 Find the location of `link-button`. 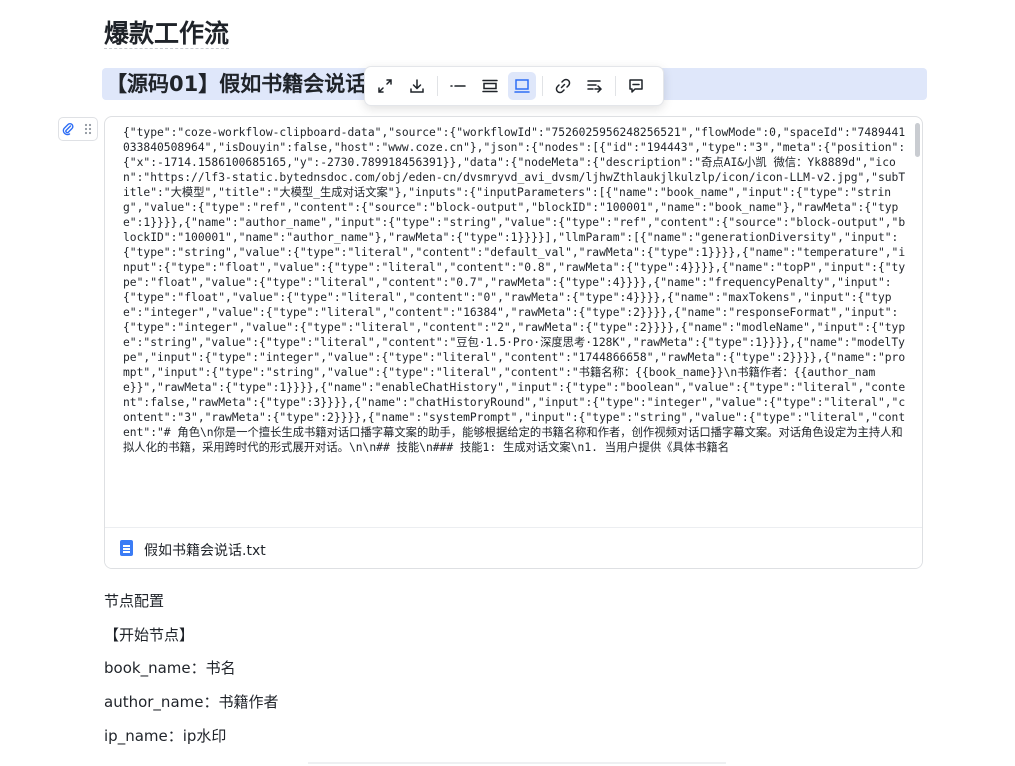

link-button is located at coordinates (563, 86).